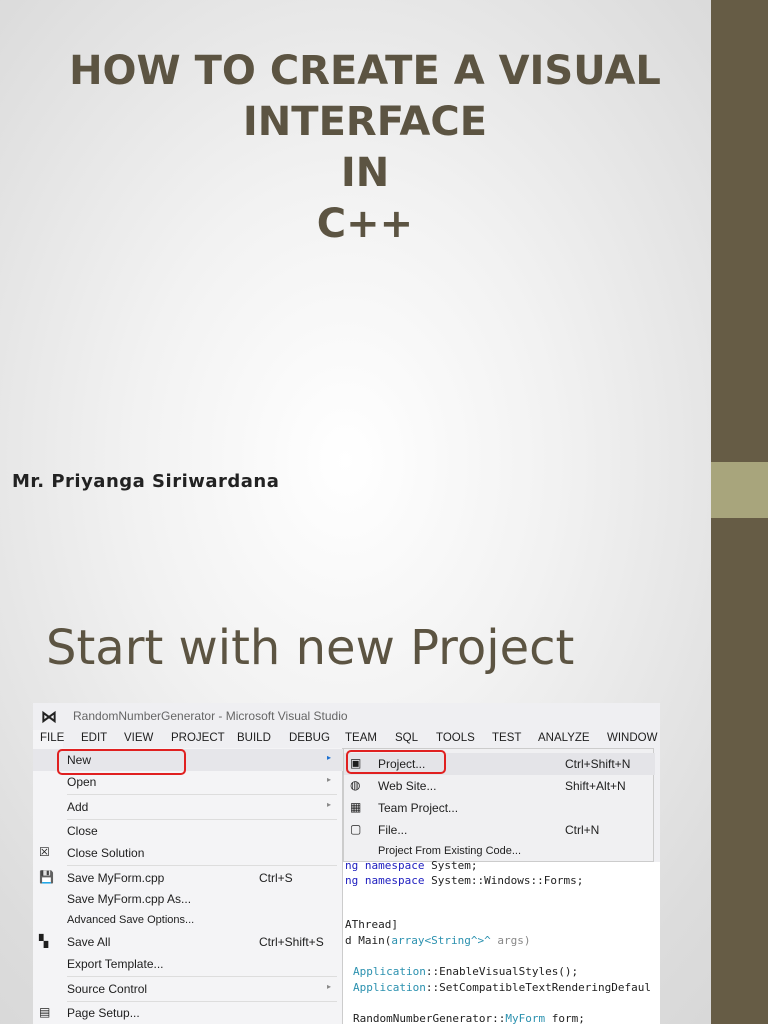 This screenshot has height=1024, width=768. Describe the element at coordinates (429, 1018) in the screenshot. I see `code-text: RandomNumberGenerator::` at that location.